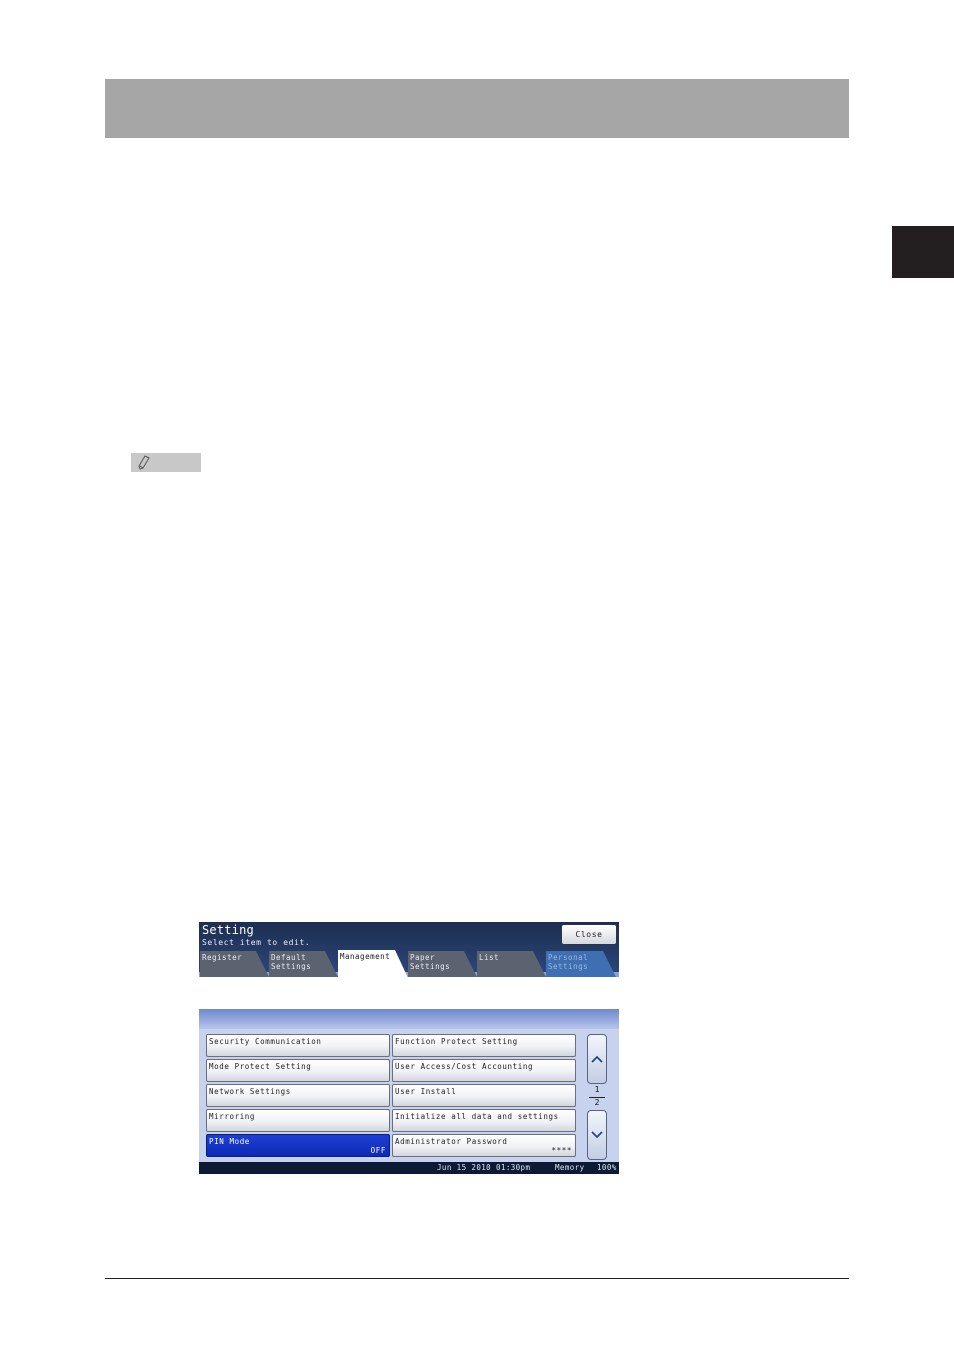  What do you see at coordinates (289, 957) in the screenshot?
I see `tab-default-settings-label-line1: Default` at bounding box center [289, 957].